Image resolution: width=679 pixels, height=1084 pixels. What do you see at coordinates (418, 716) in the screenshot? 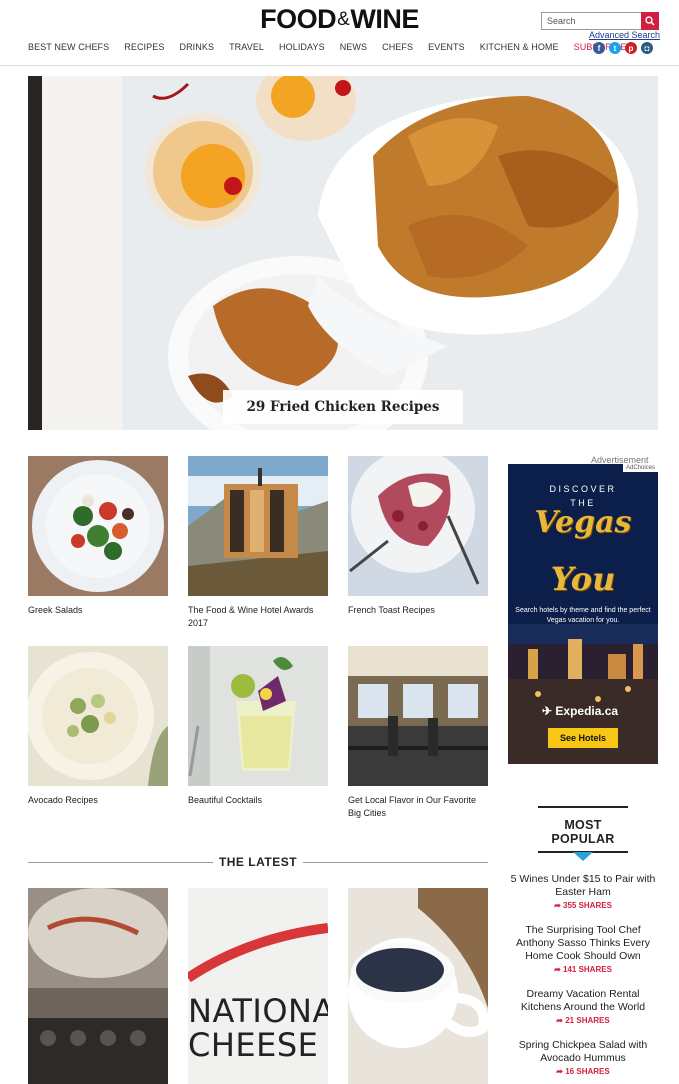
I see `city-cafe-image` at bounding box center [418, 716].